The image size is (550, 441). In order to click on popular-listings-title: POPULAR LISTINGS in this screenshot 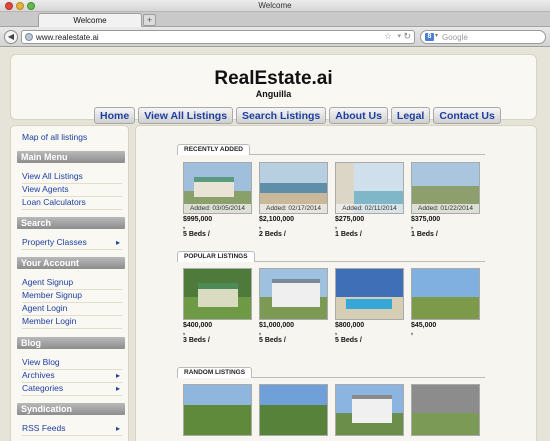, I will do `click(216, 256)`.